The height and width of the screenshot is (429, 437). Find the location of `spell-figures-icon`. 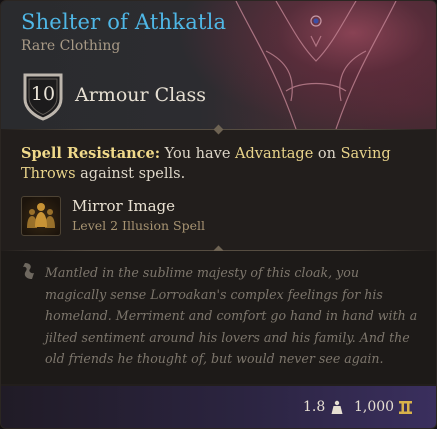

spell-figures-icon is located at coordinates (41, 215).